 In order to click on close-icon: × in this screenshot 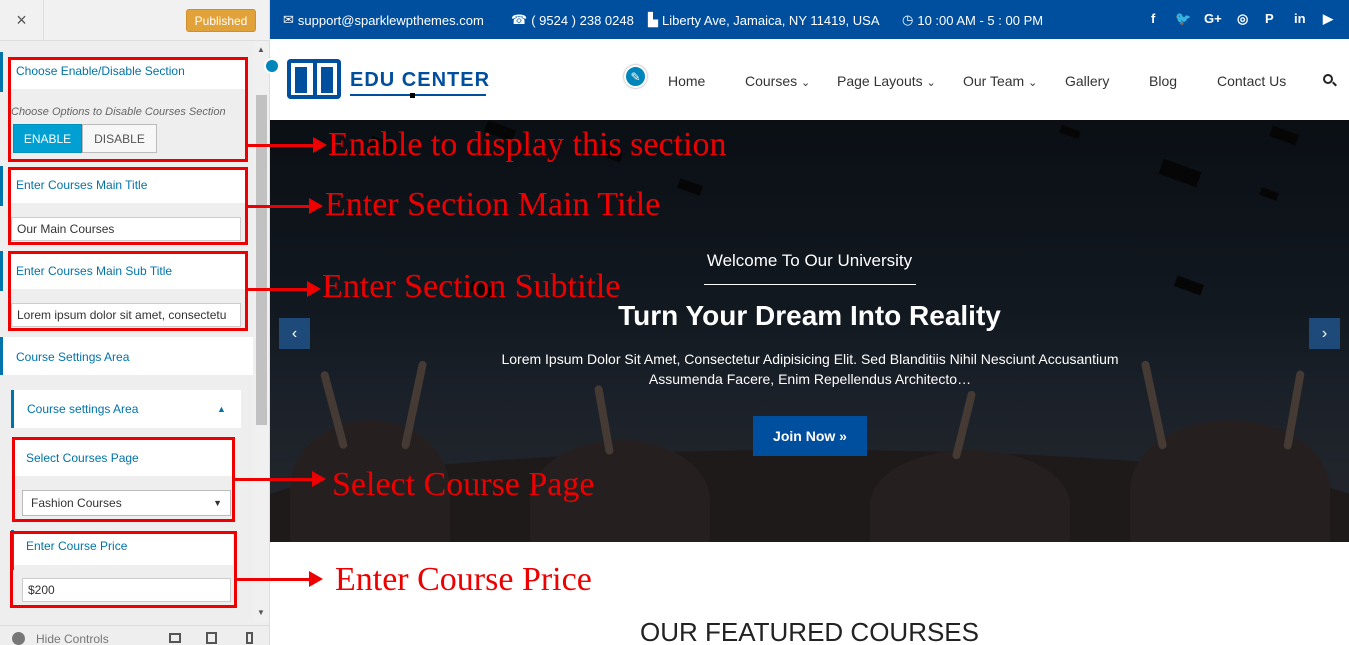, I will do `click(22, 20)`.